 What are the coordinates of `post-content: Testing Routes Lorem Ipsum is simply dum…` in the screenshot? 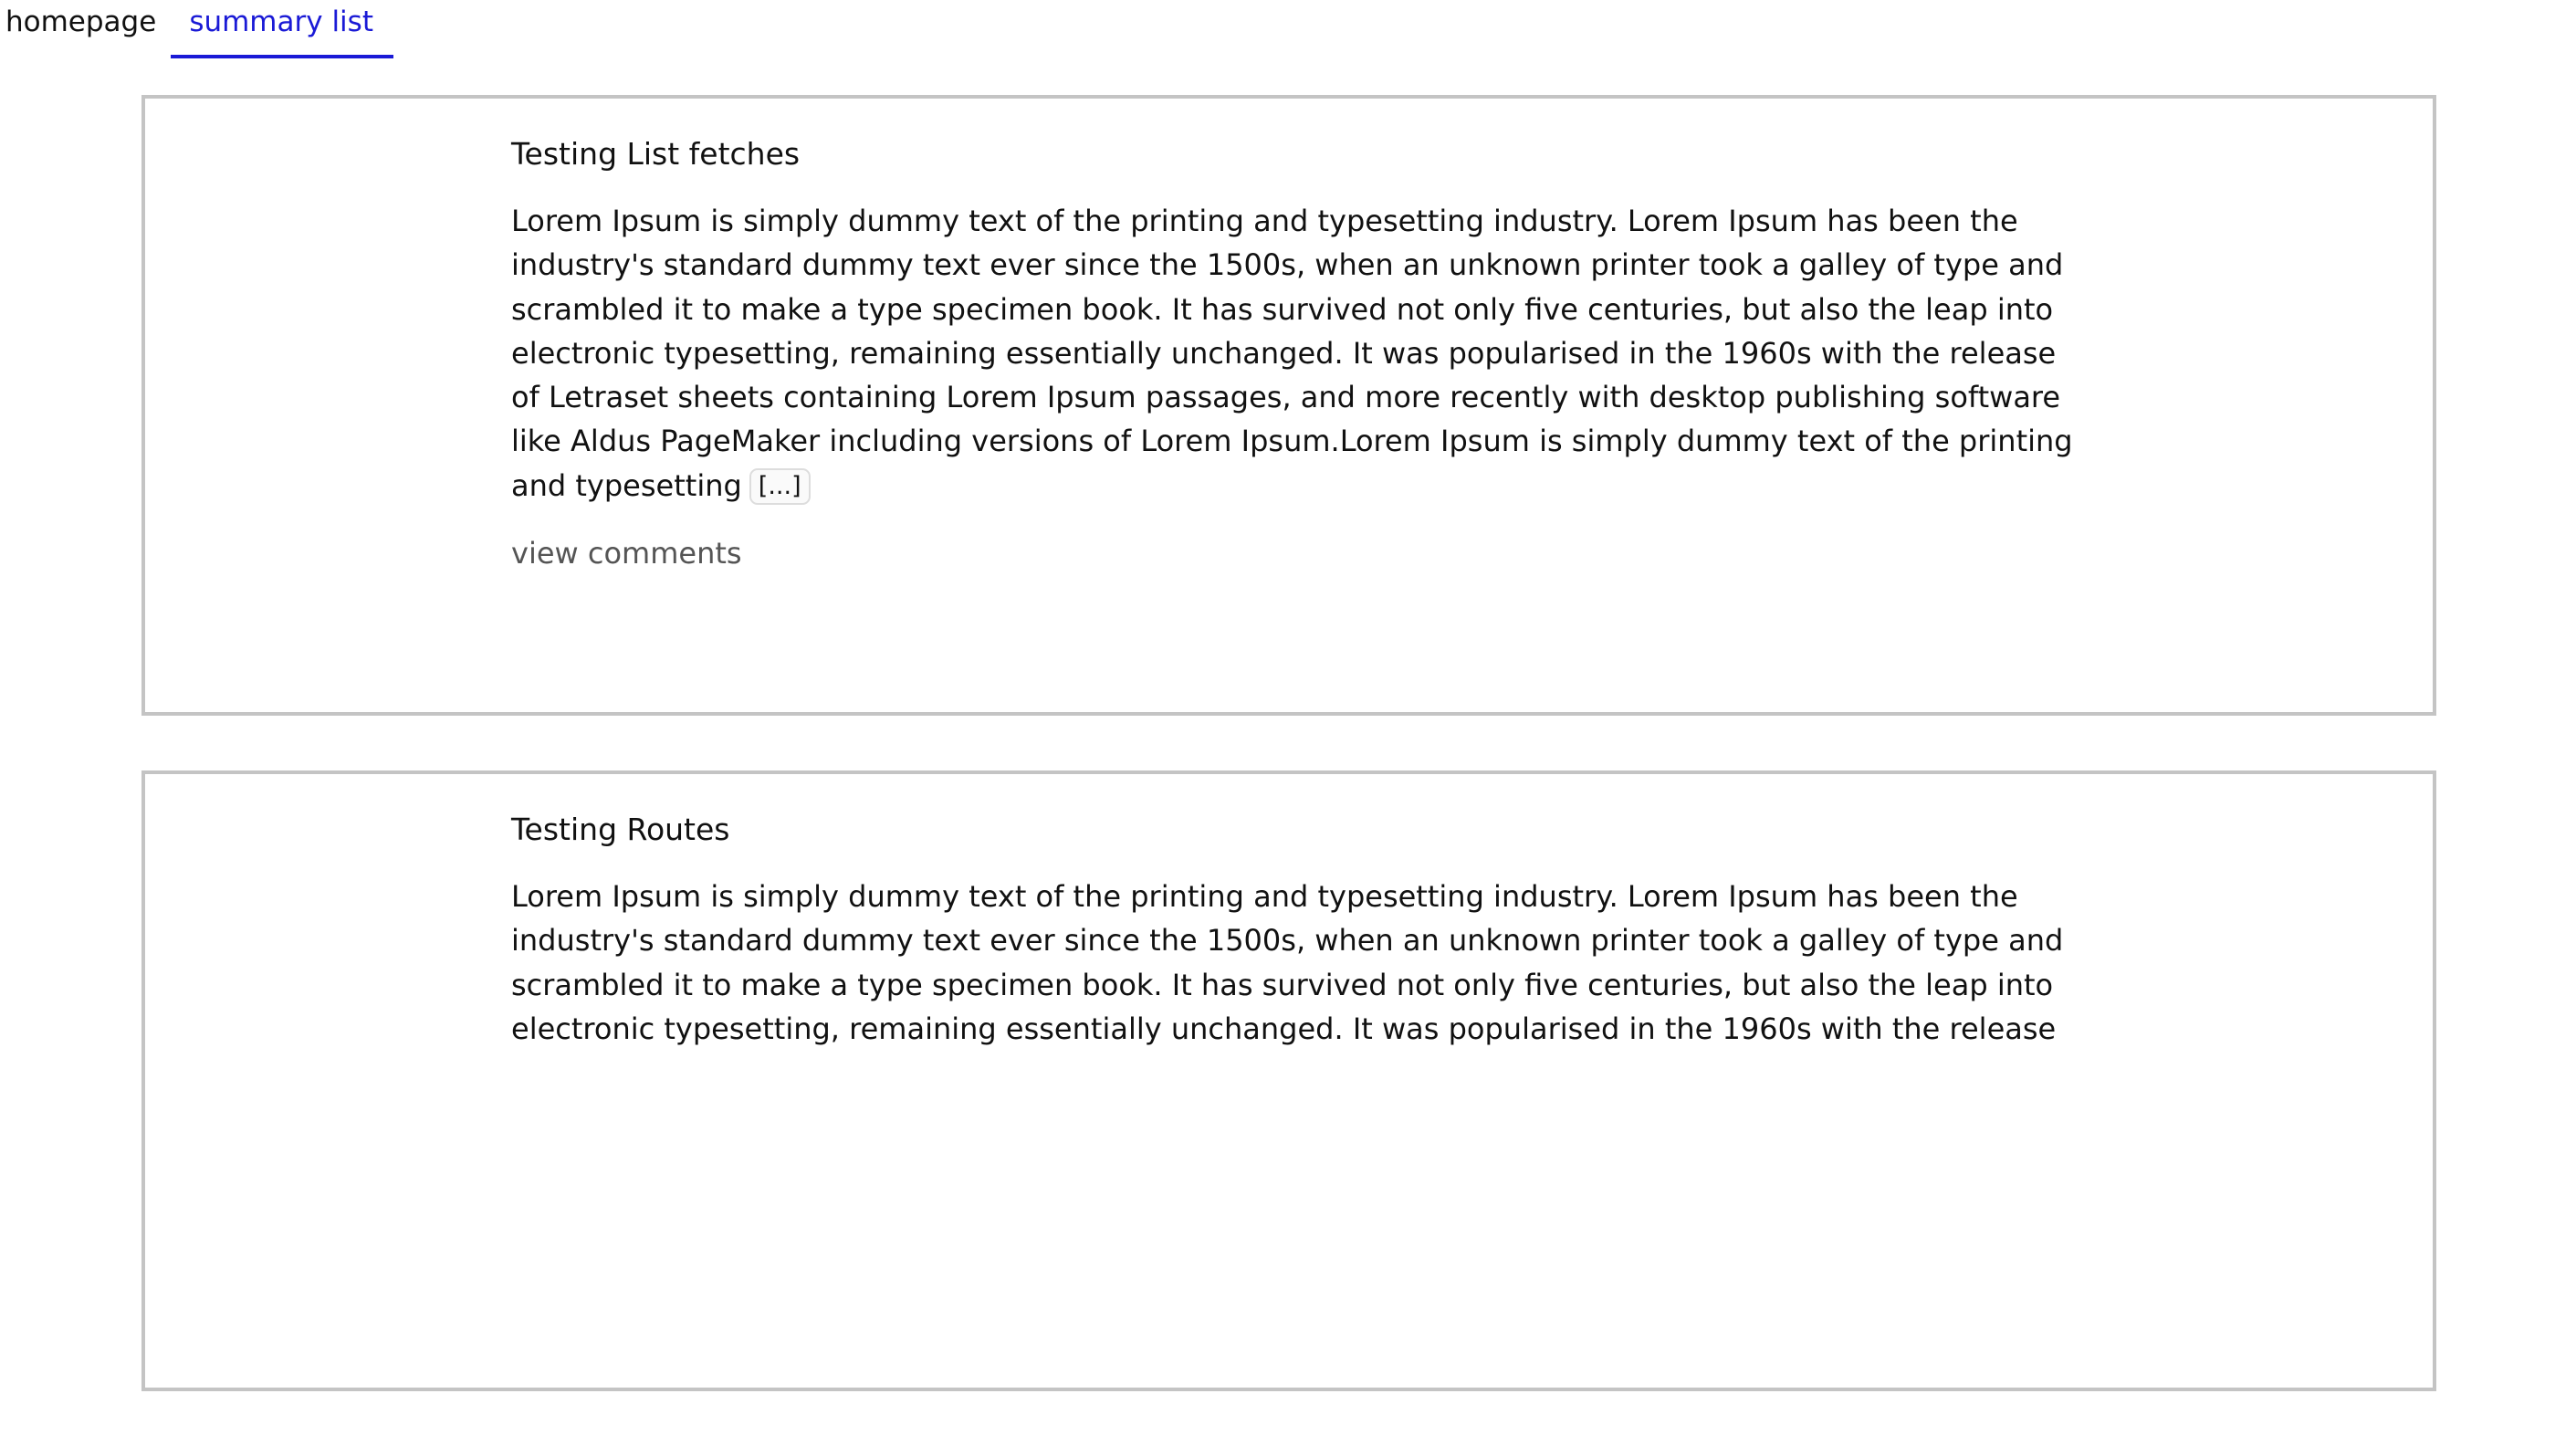 It's located at (1296, 929).